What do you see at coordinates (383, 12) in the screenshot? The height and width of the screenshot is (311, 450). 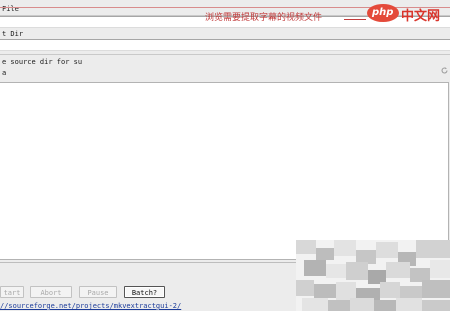 I see `logo-brand: php` at bounding box center [383, 12].